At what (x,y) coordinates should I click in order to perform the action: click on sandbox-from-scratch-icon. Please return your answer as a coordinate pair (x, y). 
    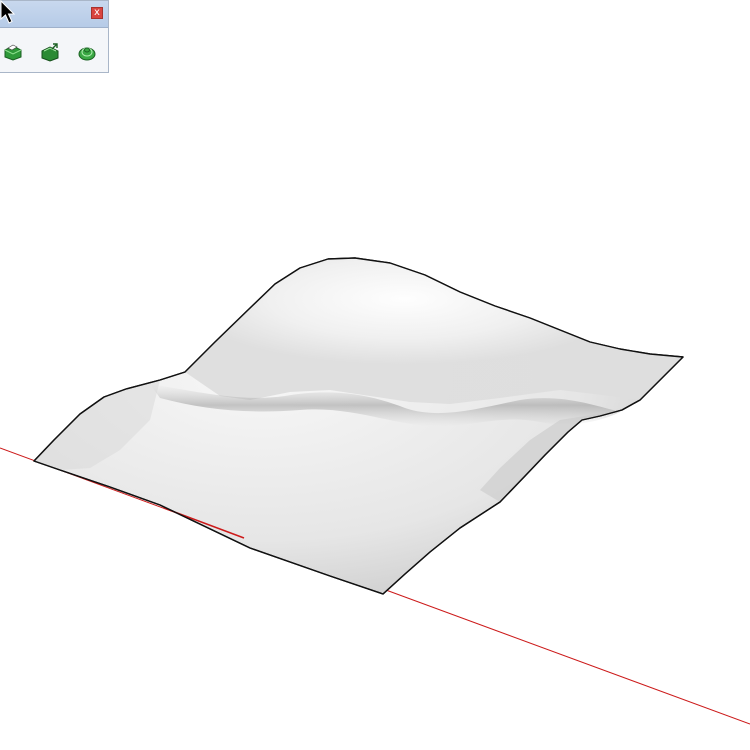
    Looking at the image, I should click on (50, 52).